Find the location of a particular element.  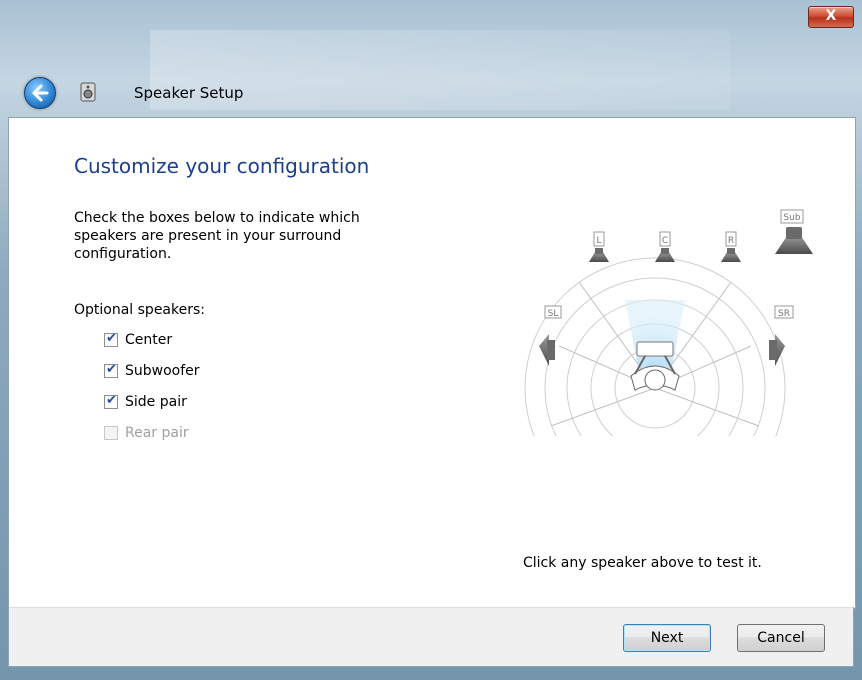

svg-text: C is located at coordinates (665, 241).